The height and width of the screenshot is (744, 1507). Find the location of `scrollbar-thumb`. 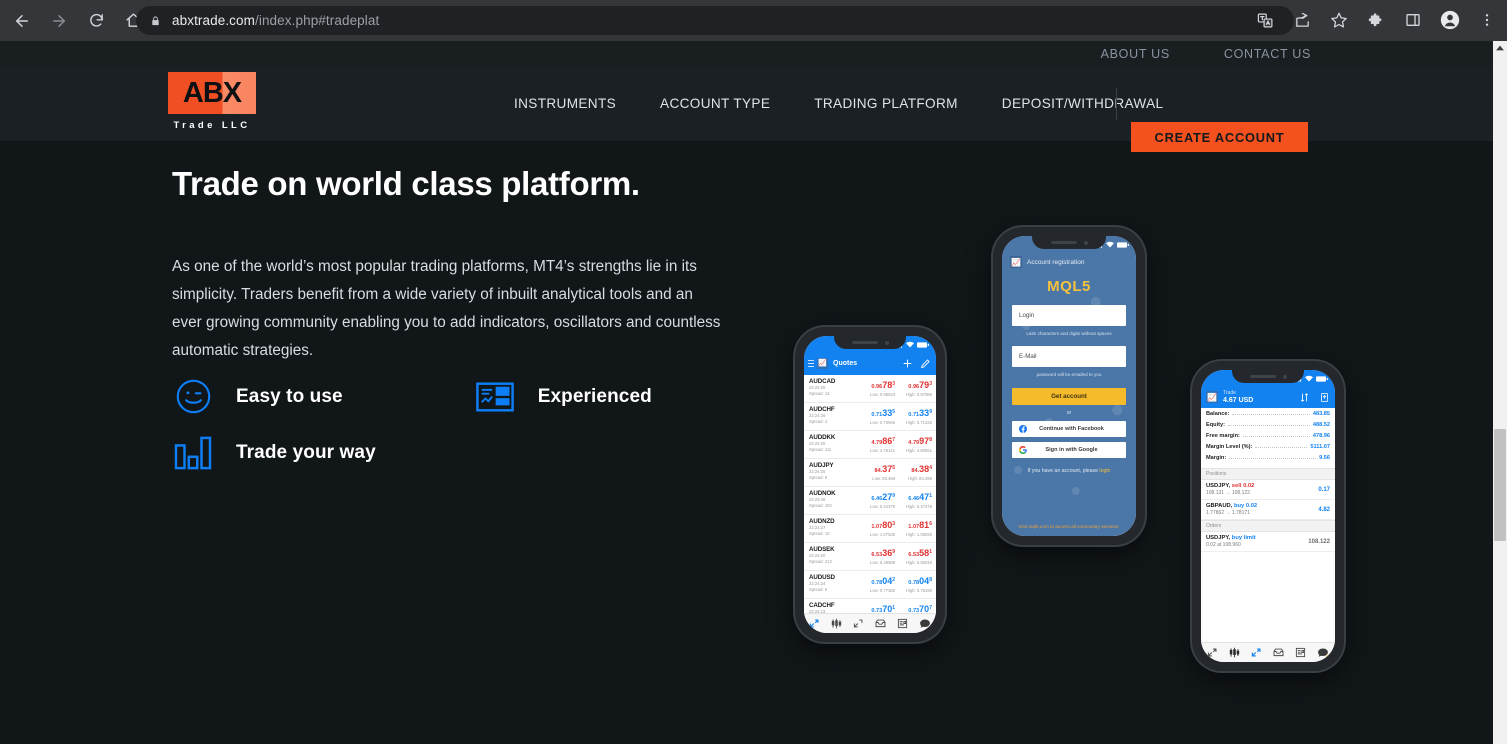

scrollbar-thumb is located at coordinates (1500, 485).